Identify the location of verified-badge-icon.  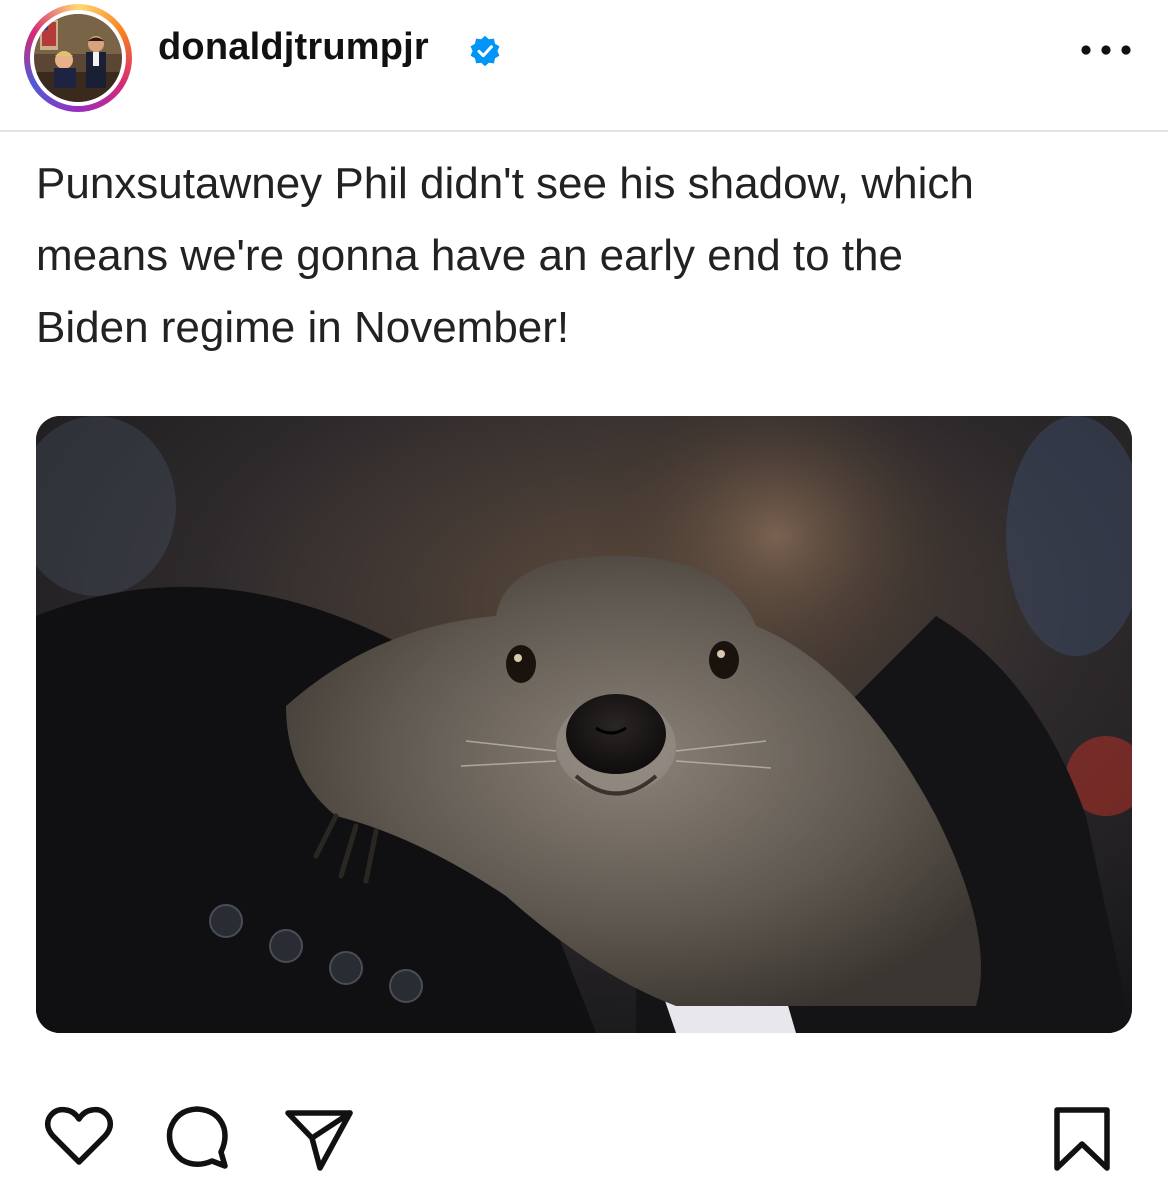
(485, 51).